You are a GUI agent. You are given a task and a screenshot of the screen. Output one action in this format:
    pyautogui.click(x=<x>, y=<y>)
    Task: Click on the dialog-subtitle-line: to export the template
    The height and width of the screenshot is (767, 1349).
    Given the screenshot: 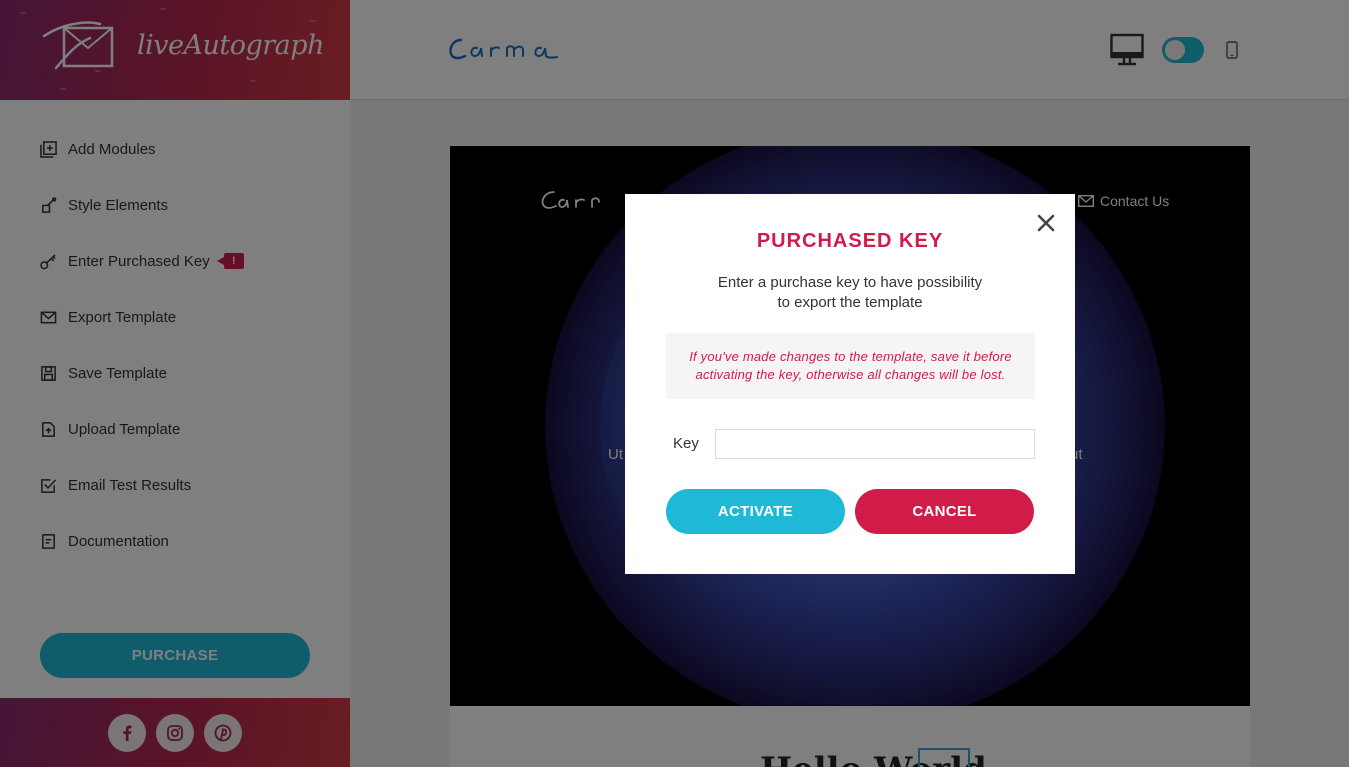 What is the action you would take?
    pyautogui.click(x=850, y=302)
    